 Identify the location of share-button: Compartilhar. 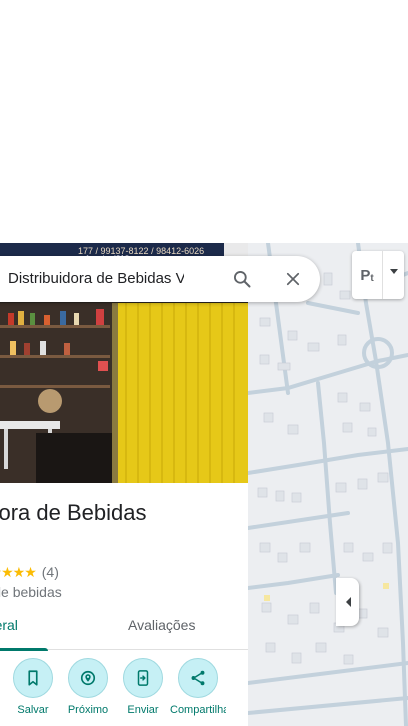
(198, 687).